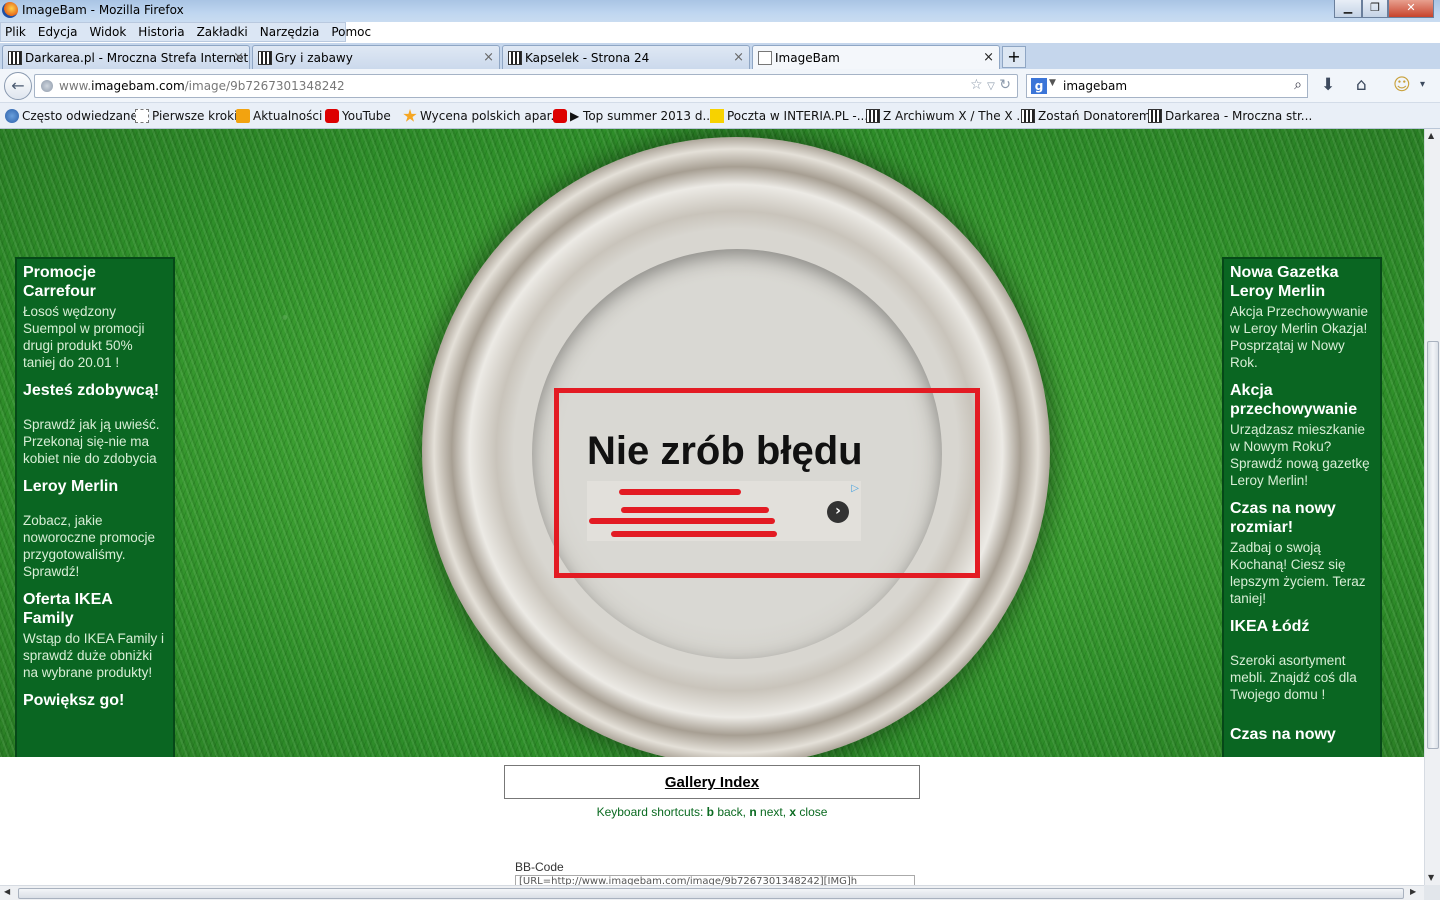  What do you see at coordinates (95, 390) in the screenshot?
I see `ad-title: Jesteś zdobywcą!` at bounding box center [95, 390].